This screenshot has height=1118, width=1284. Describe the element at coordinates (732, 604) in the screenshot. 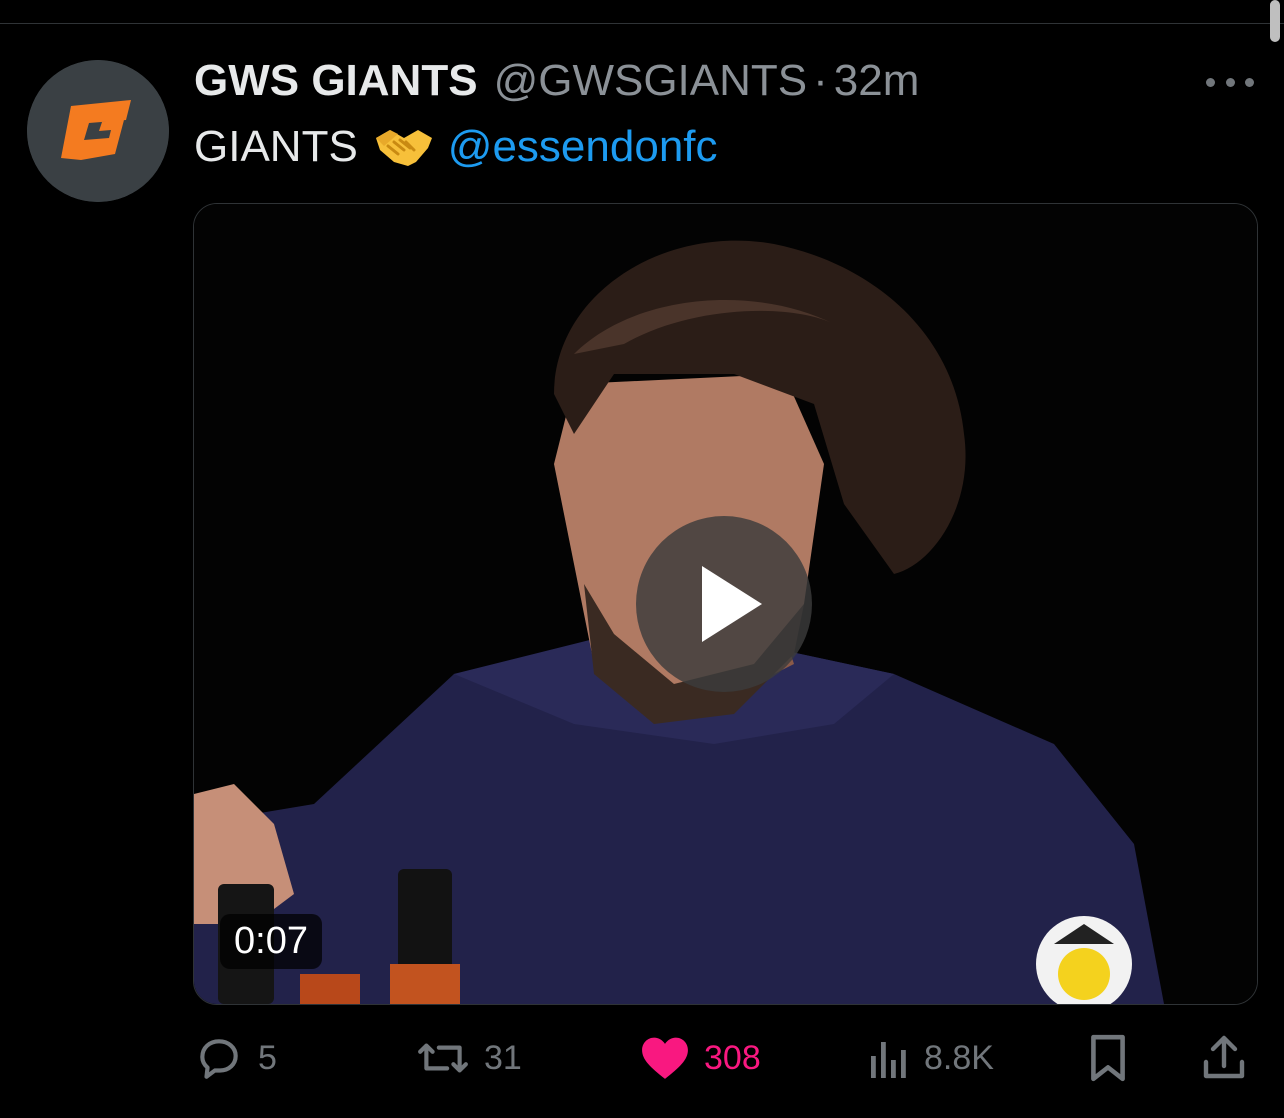

I see `play-icon` at that location.